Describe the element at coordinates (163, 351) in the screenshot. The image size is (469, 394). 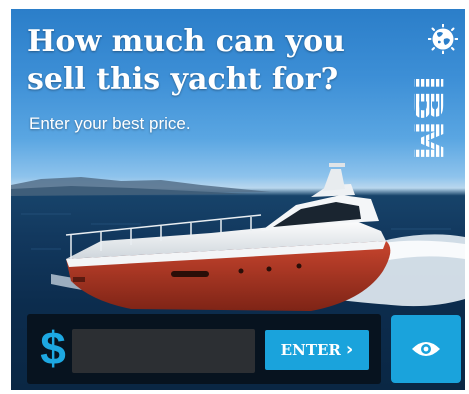
I see `price-input` at that location.